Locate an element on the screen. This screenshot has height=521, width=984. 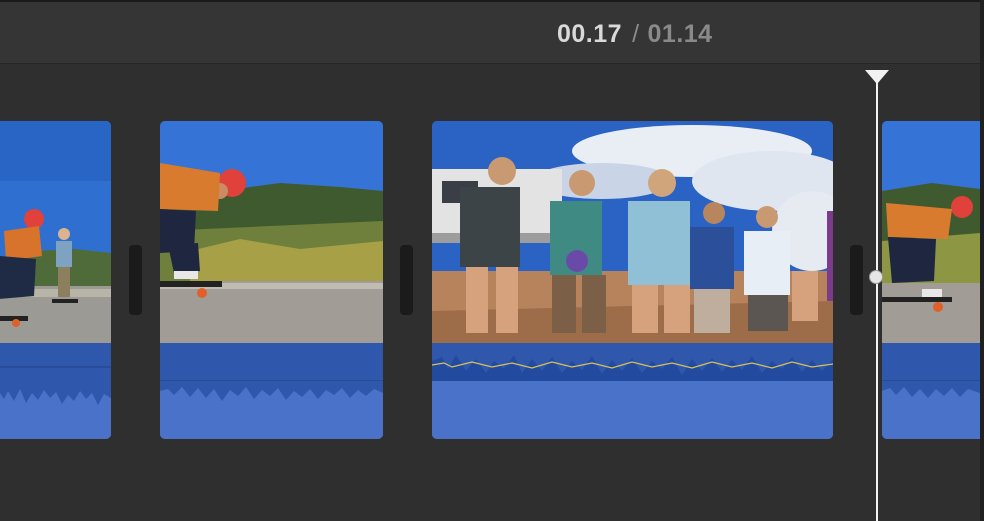
right-edge-bar is located at coordinates (982, 260).